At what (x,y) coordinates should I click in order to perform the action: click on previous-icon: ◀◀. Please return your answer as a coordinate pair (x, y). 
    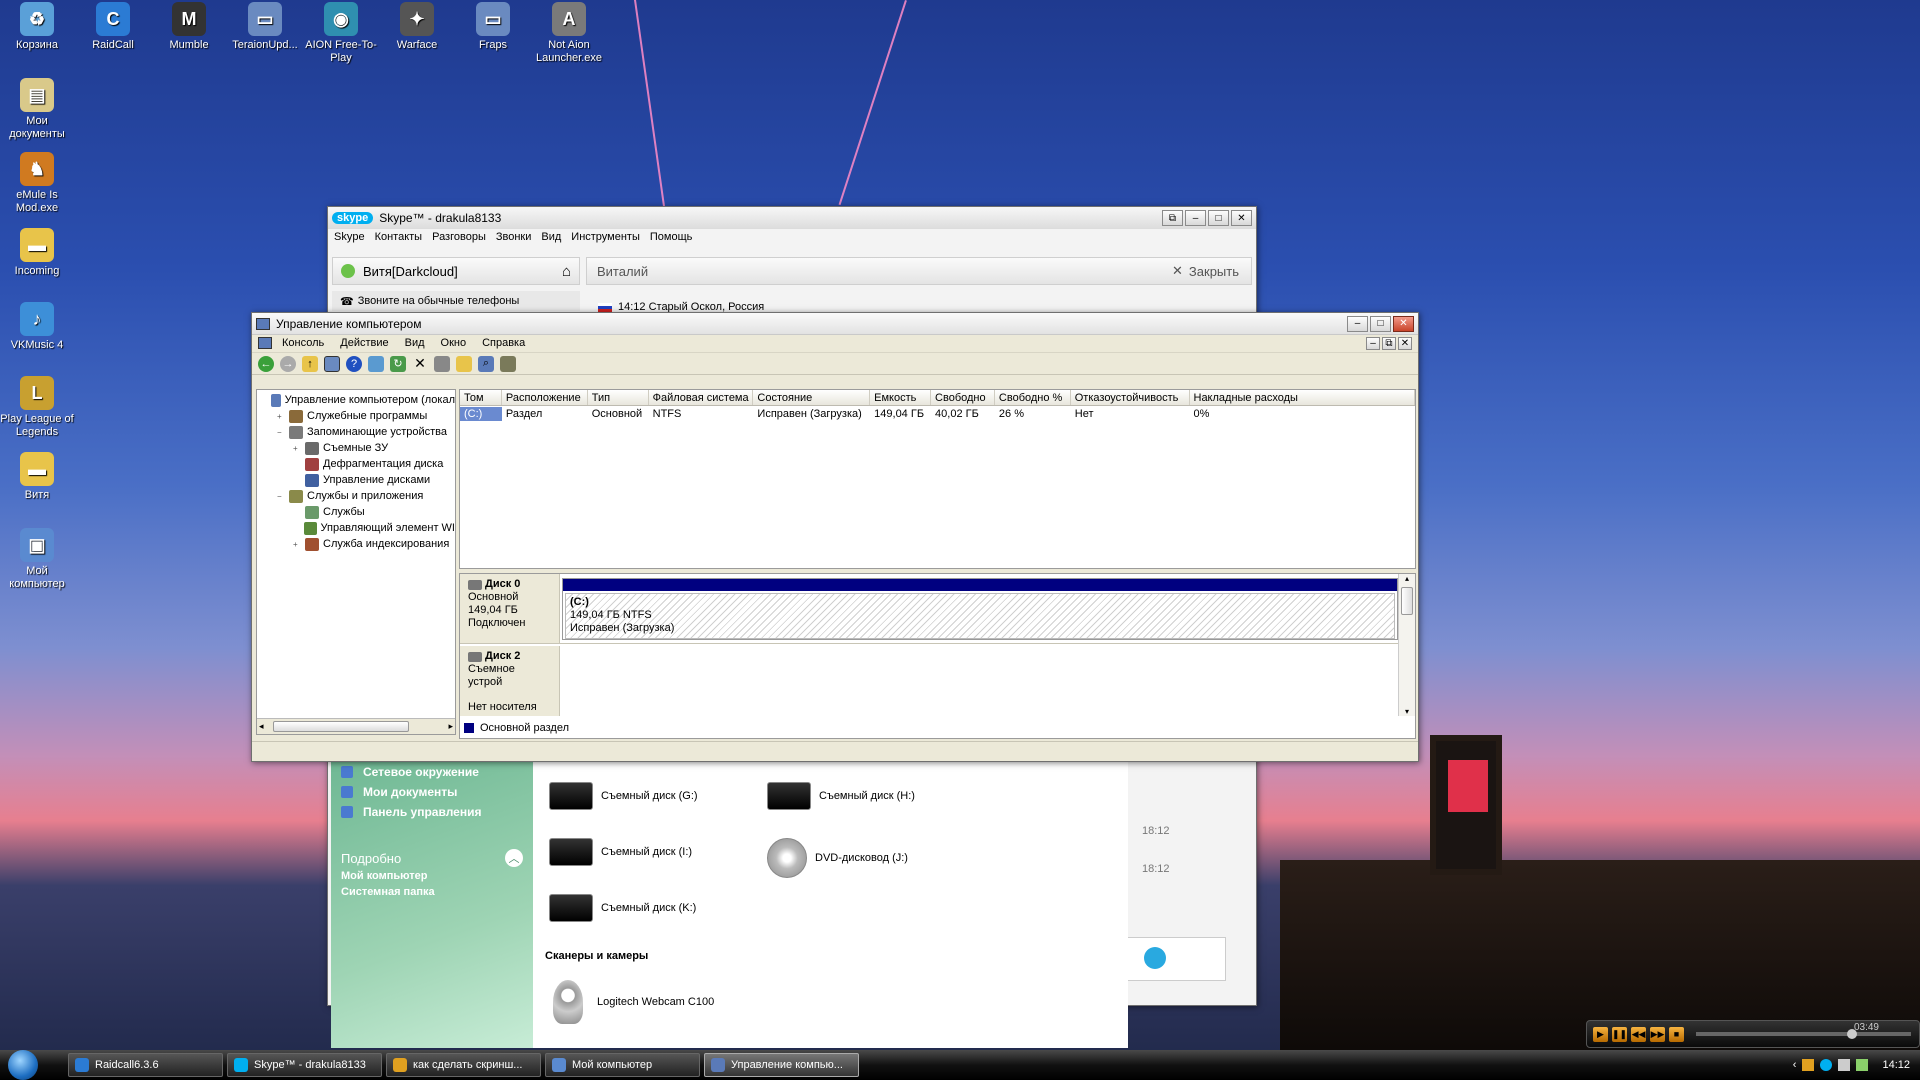
    Looking at the image, I should click on (1638, 1034).